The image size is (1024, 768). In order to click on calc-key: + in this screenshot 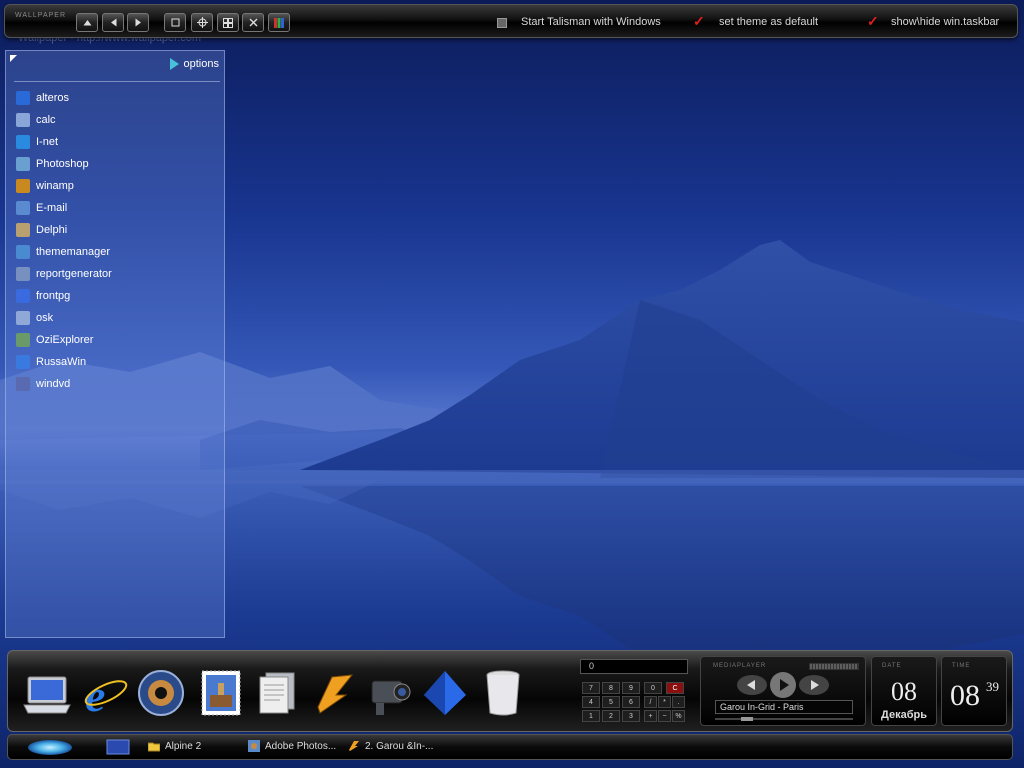, I will do `click(650, 716)`.